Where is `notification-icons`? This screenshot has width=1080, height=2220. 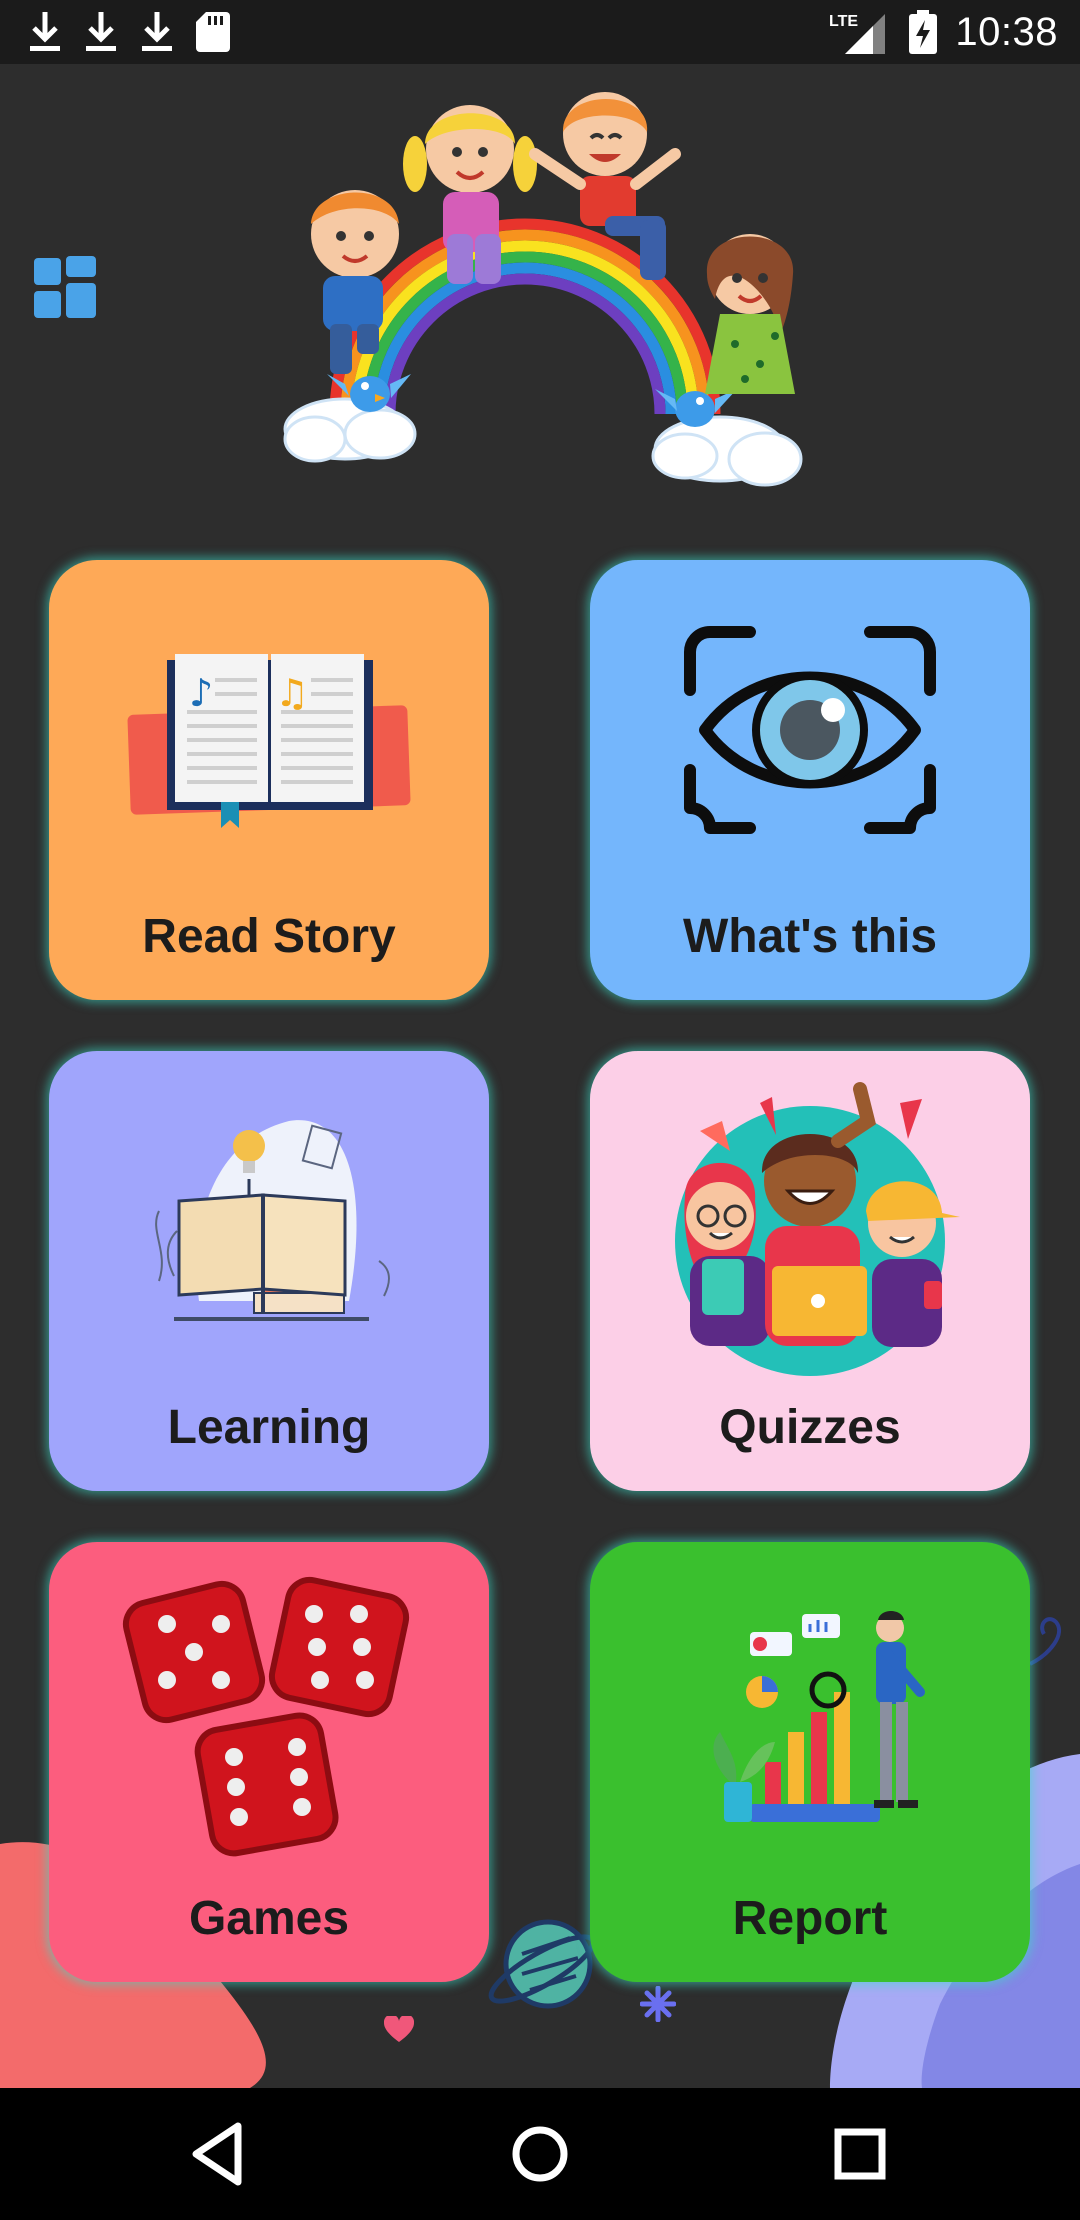
notification-icons is located at coordinates (129, 32).